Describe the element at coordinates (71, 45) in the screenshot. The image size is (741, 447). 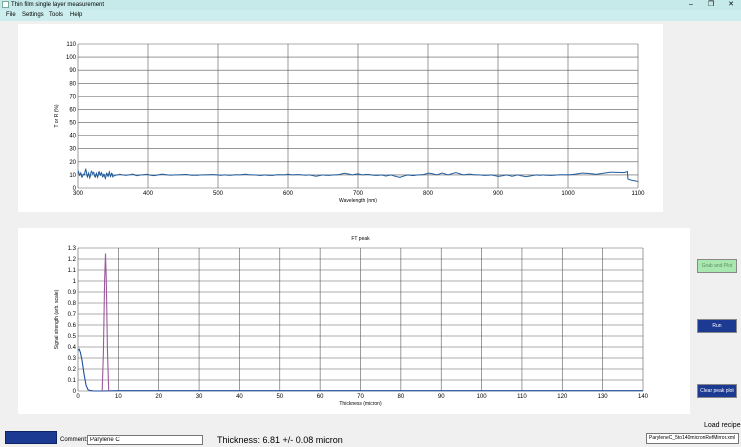
I see `y-tick-label: 110` at that location.